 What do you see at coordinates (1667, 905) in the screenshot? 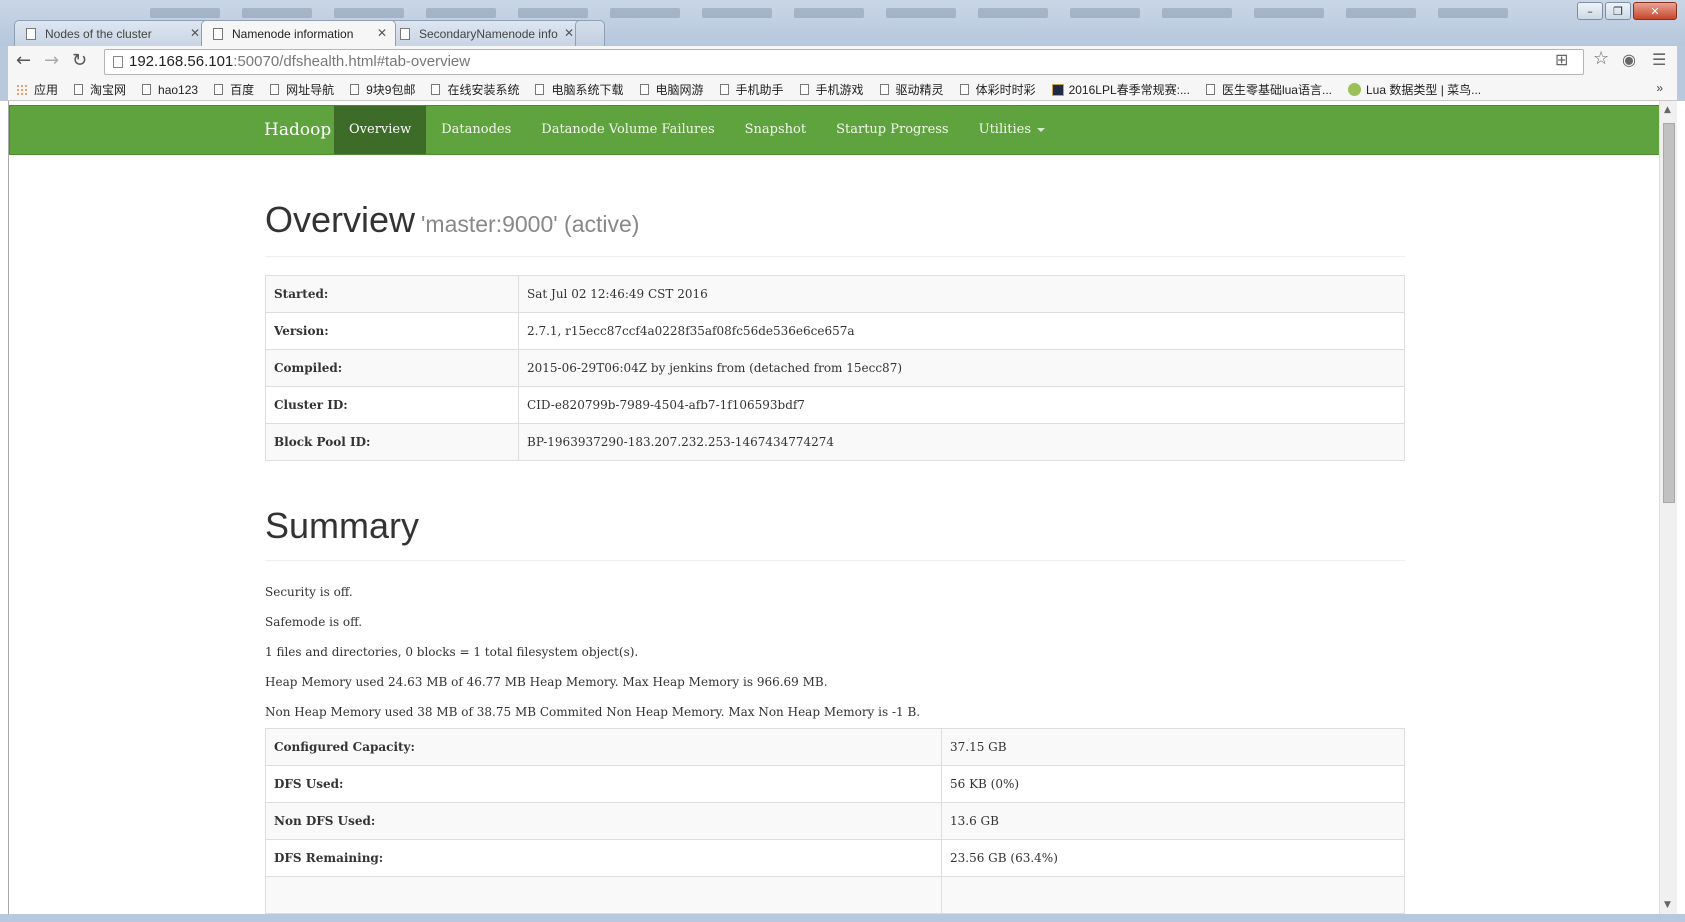
I see `scroll-down-arrow-icon: ▼` at bounding box center [1667, 905].